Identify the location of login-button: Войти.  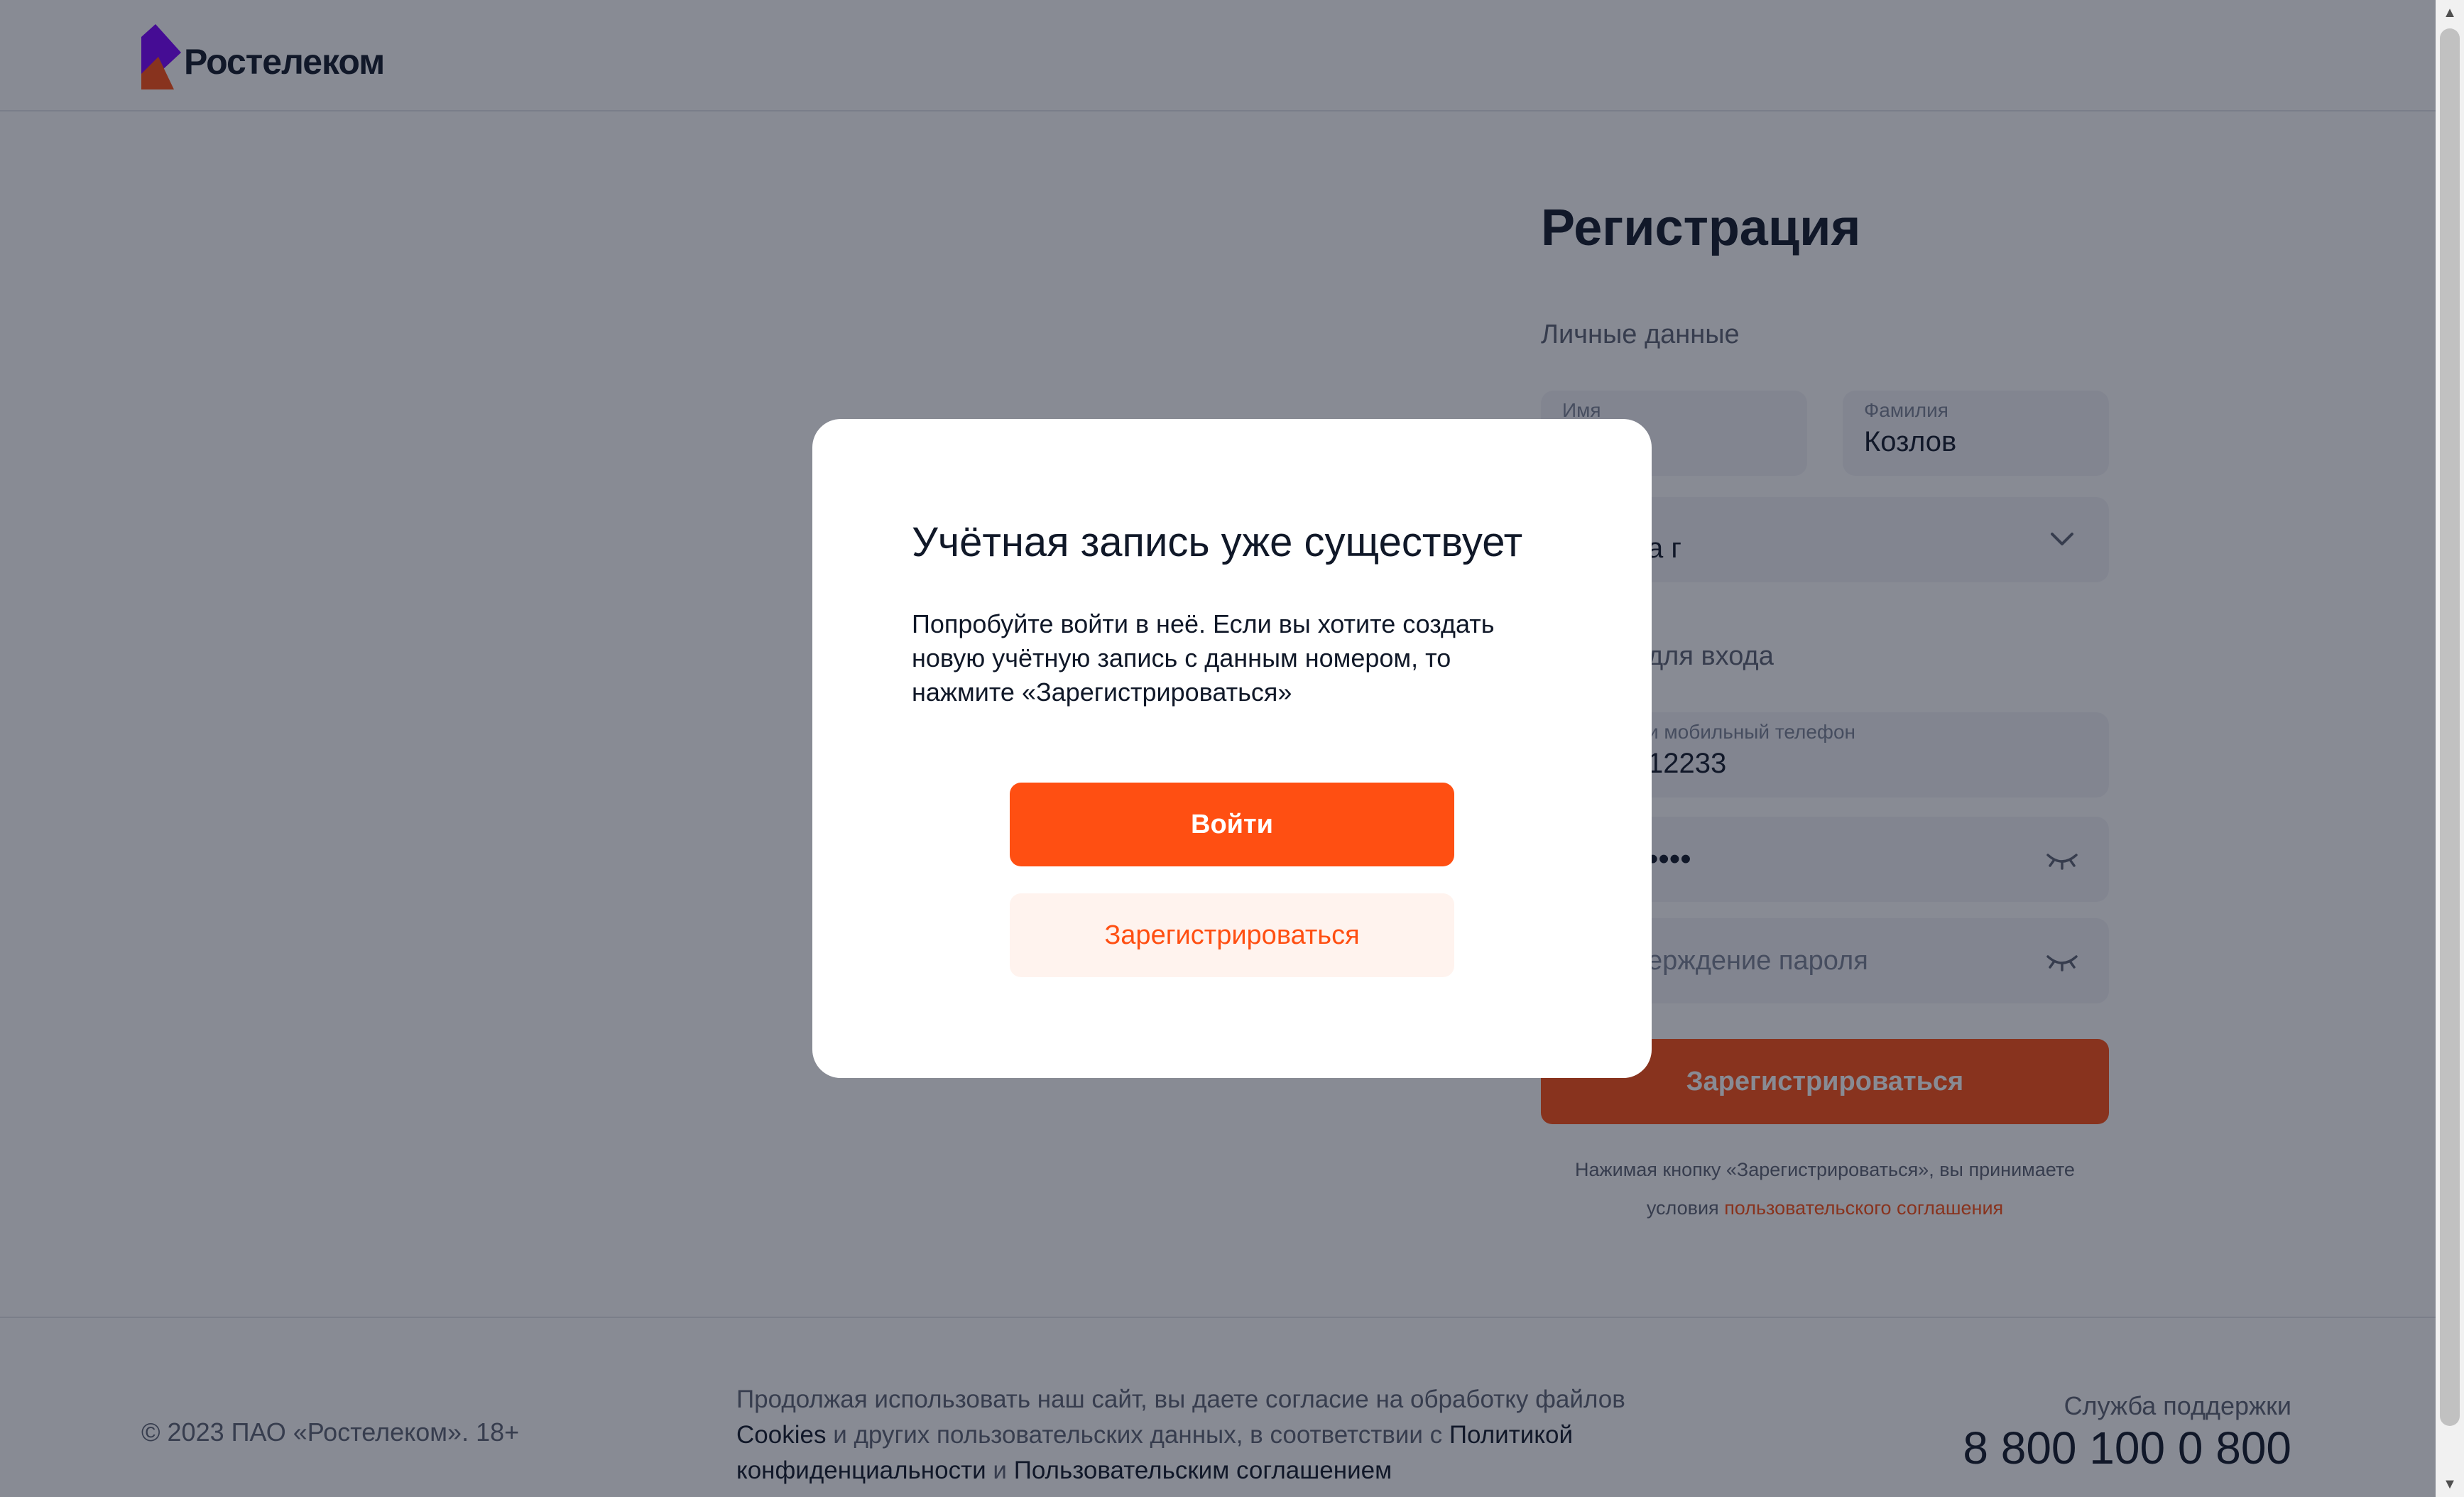
(1232, 824).